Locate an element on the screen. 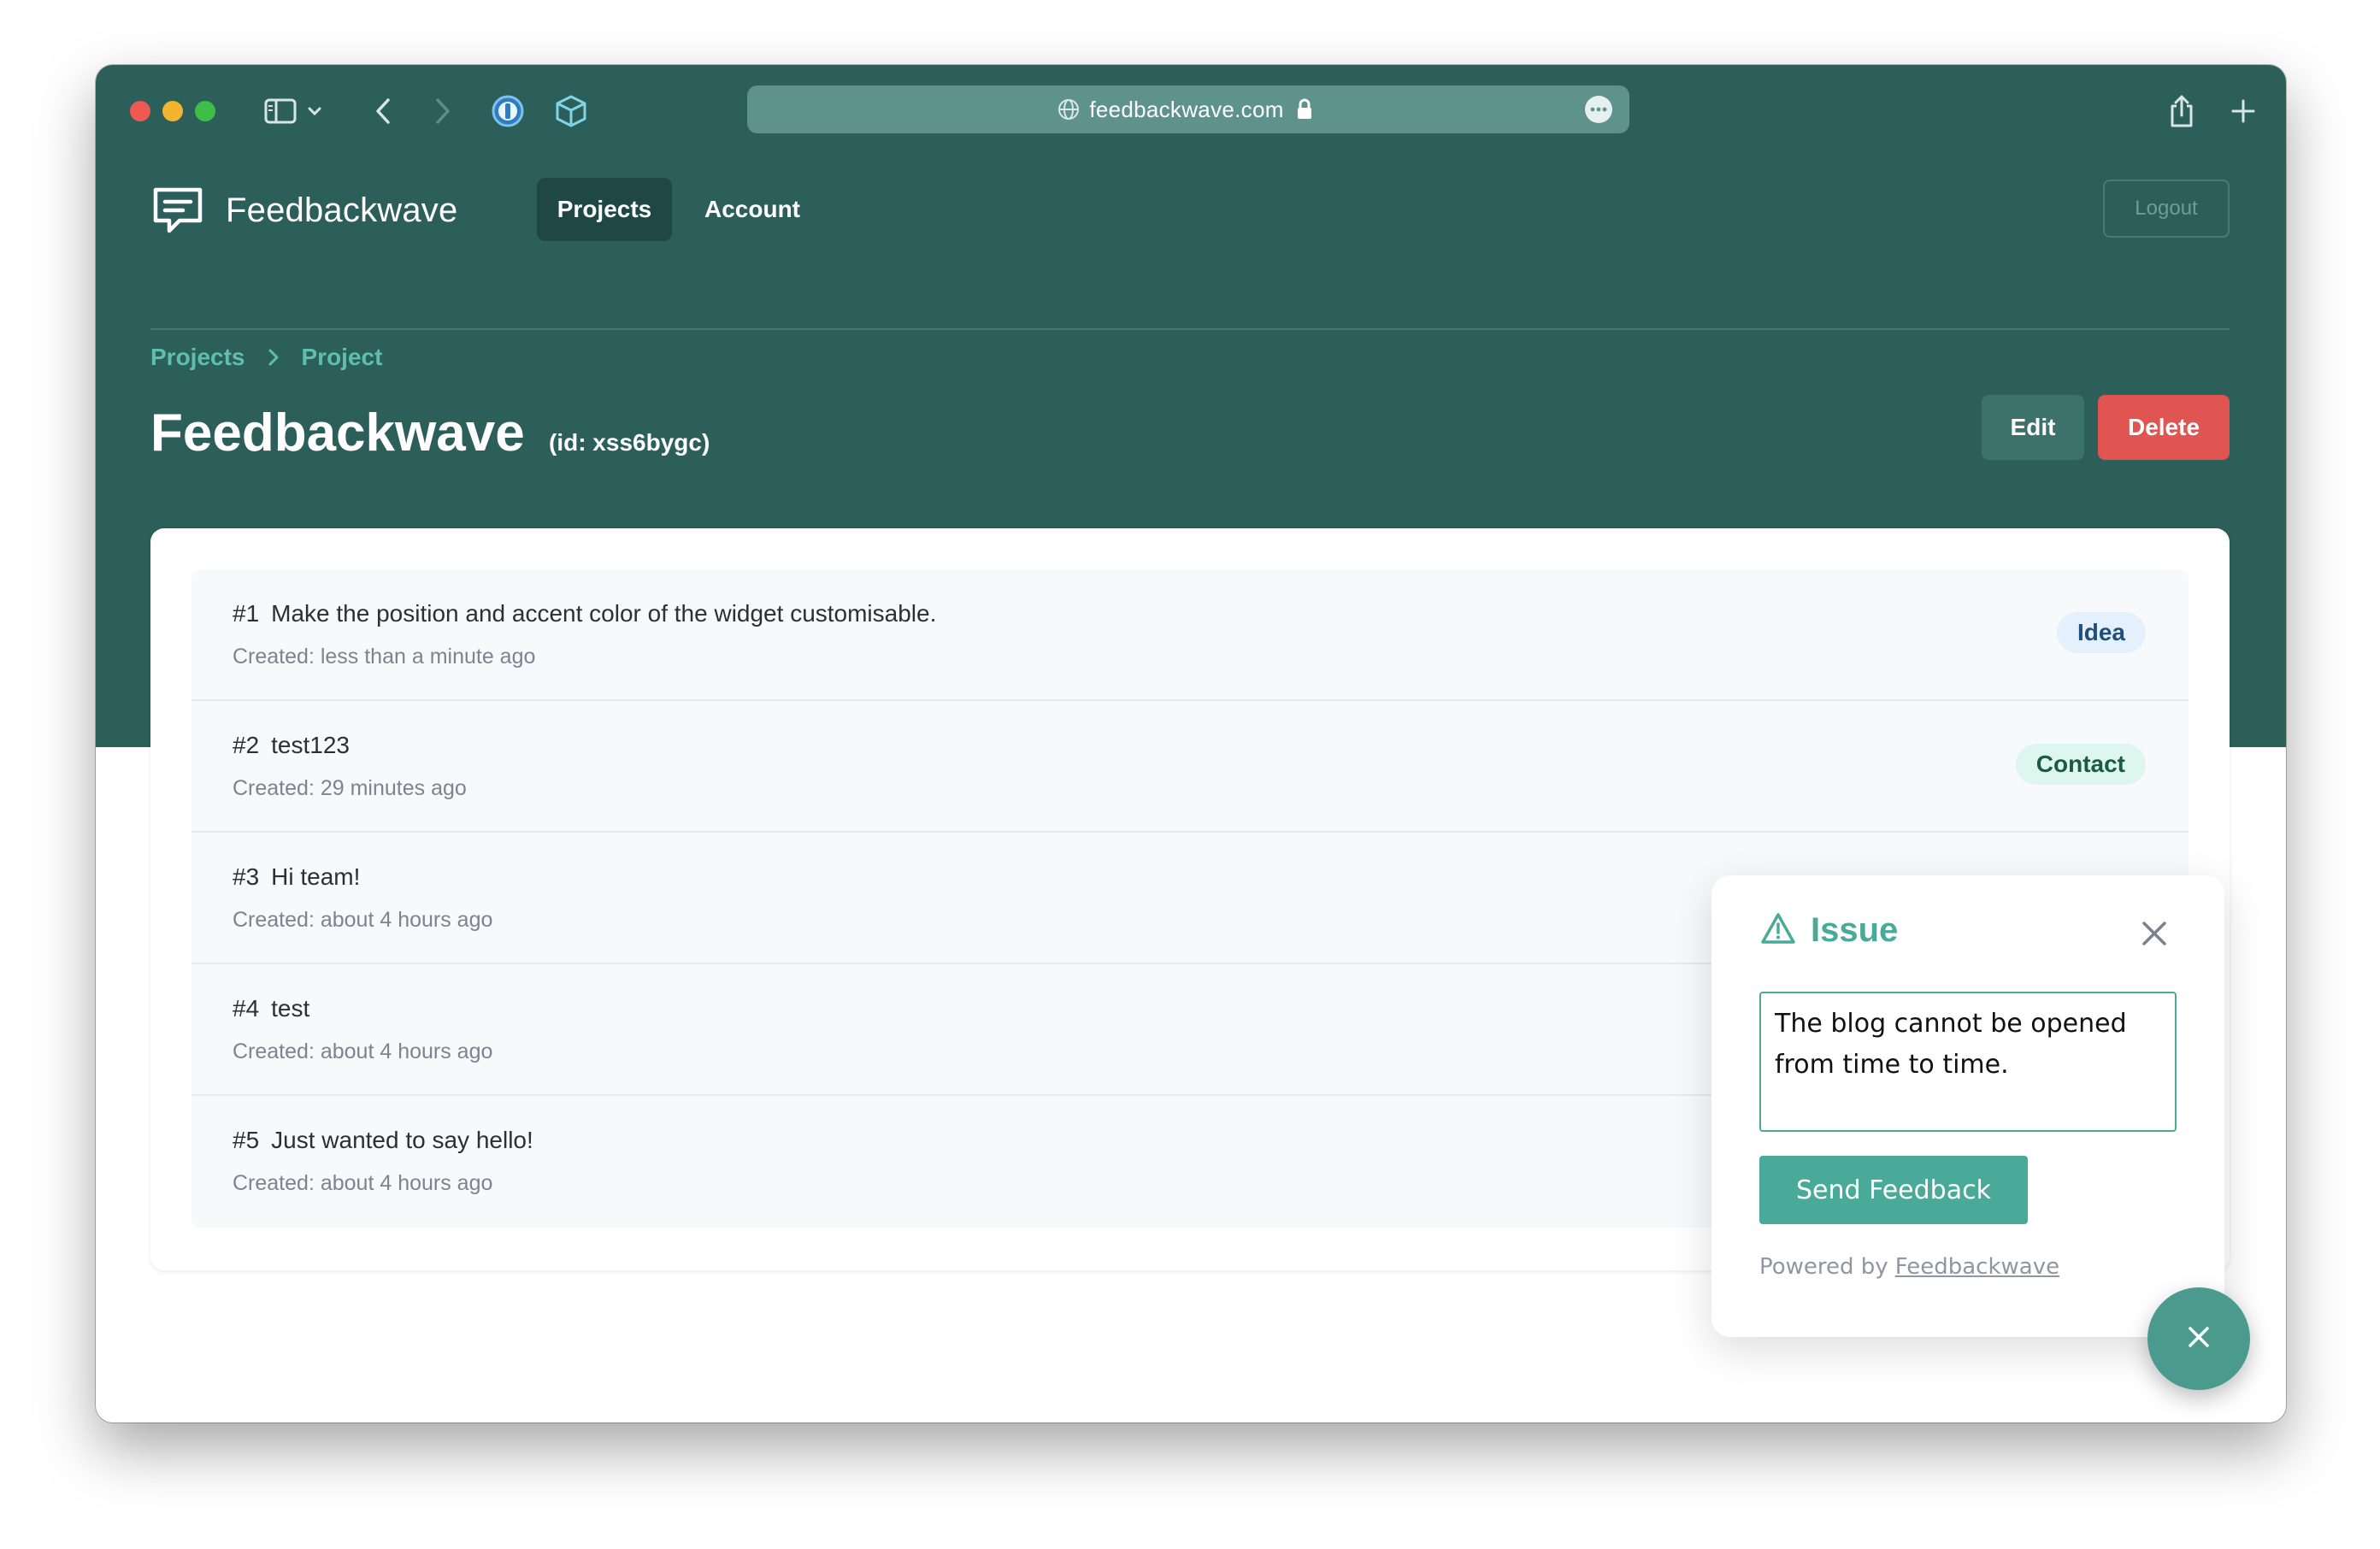 The width and height of the screenshot is (2380, 1549). warning-icon is located at coordinates (1778, 930).